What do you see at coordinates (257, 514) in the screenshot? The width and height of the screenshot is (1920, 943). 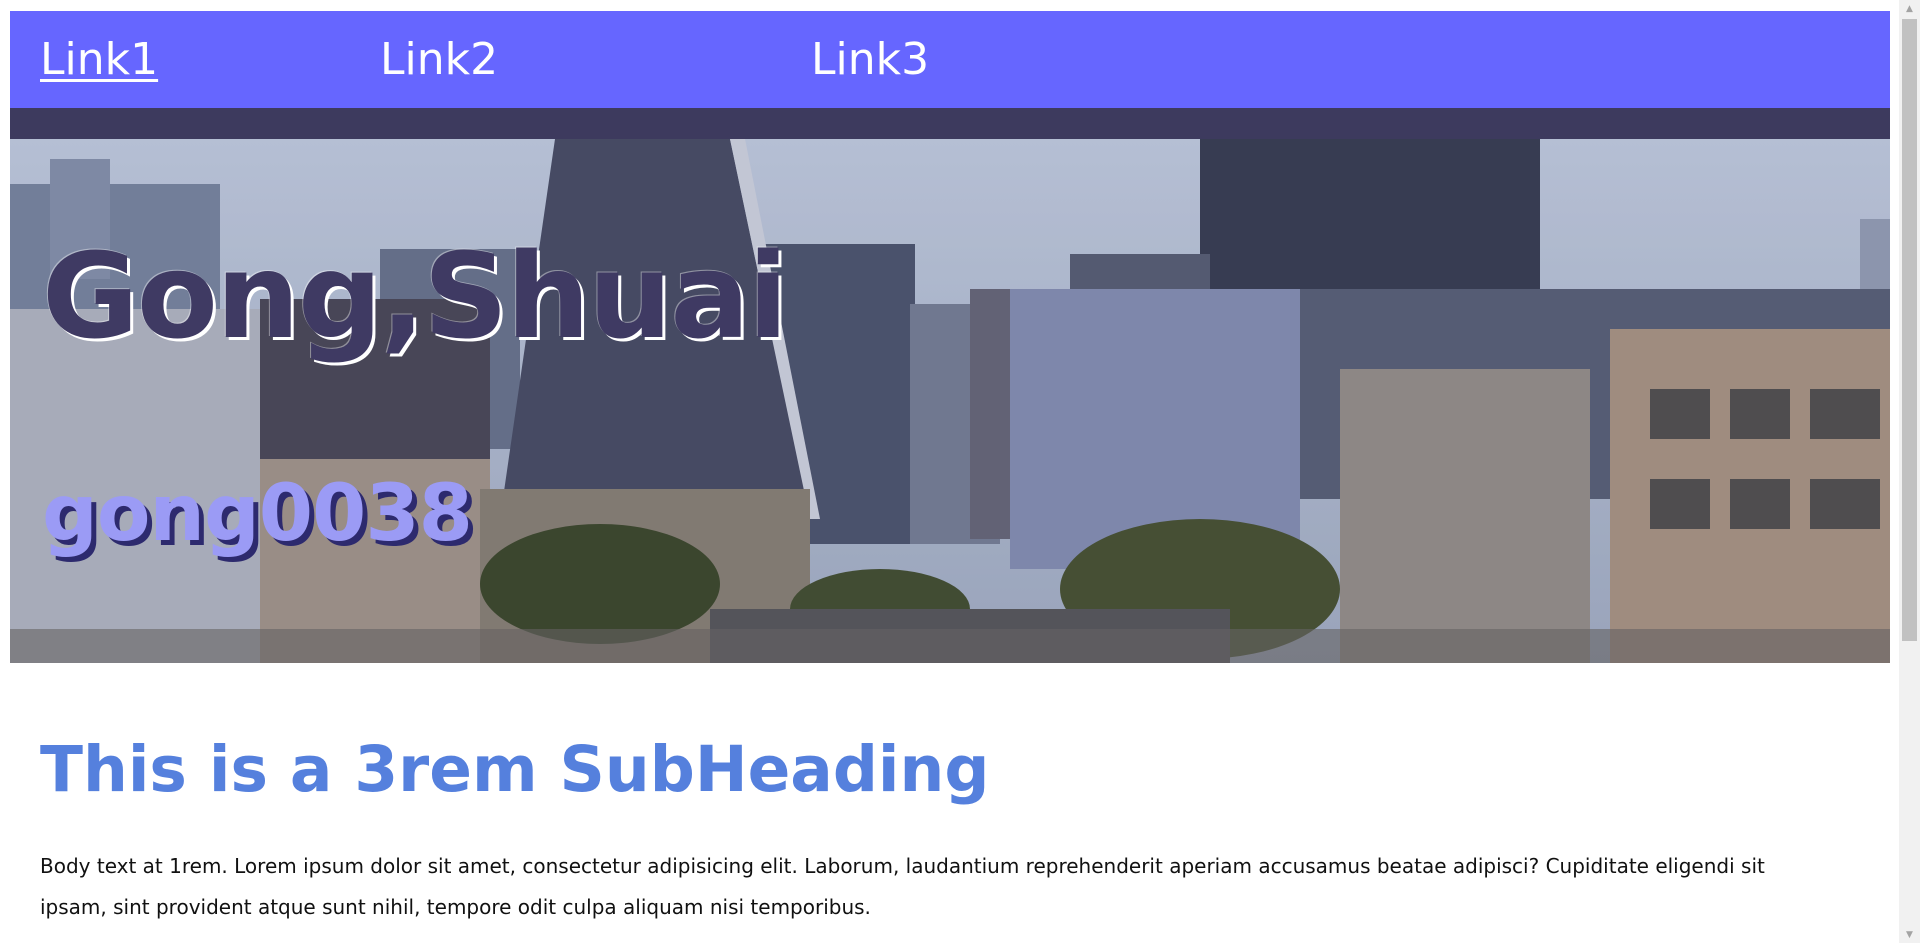 I see `hero-username: gong0038` at bounding box center [257, 514].